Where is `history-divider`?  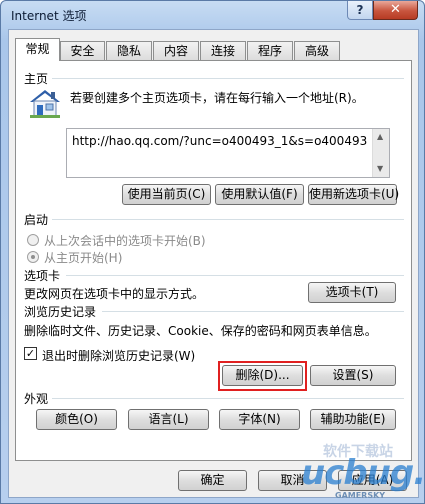 history-divider is located at coordinates (253, 311).